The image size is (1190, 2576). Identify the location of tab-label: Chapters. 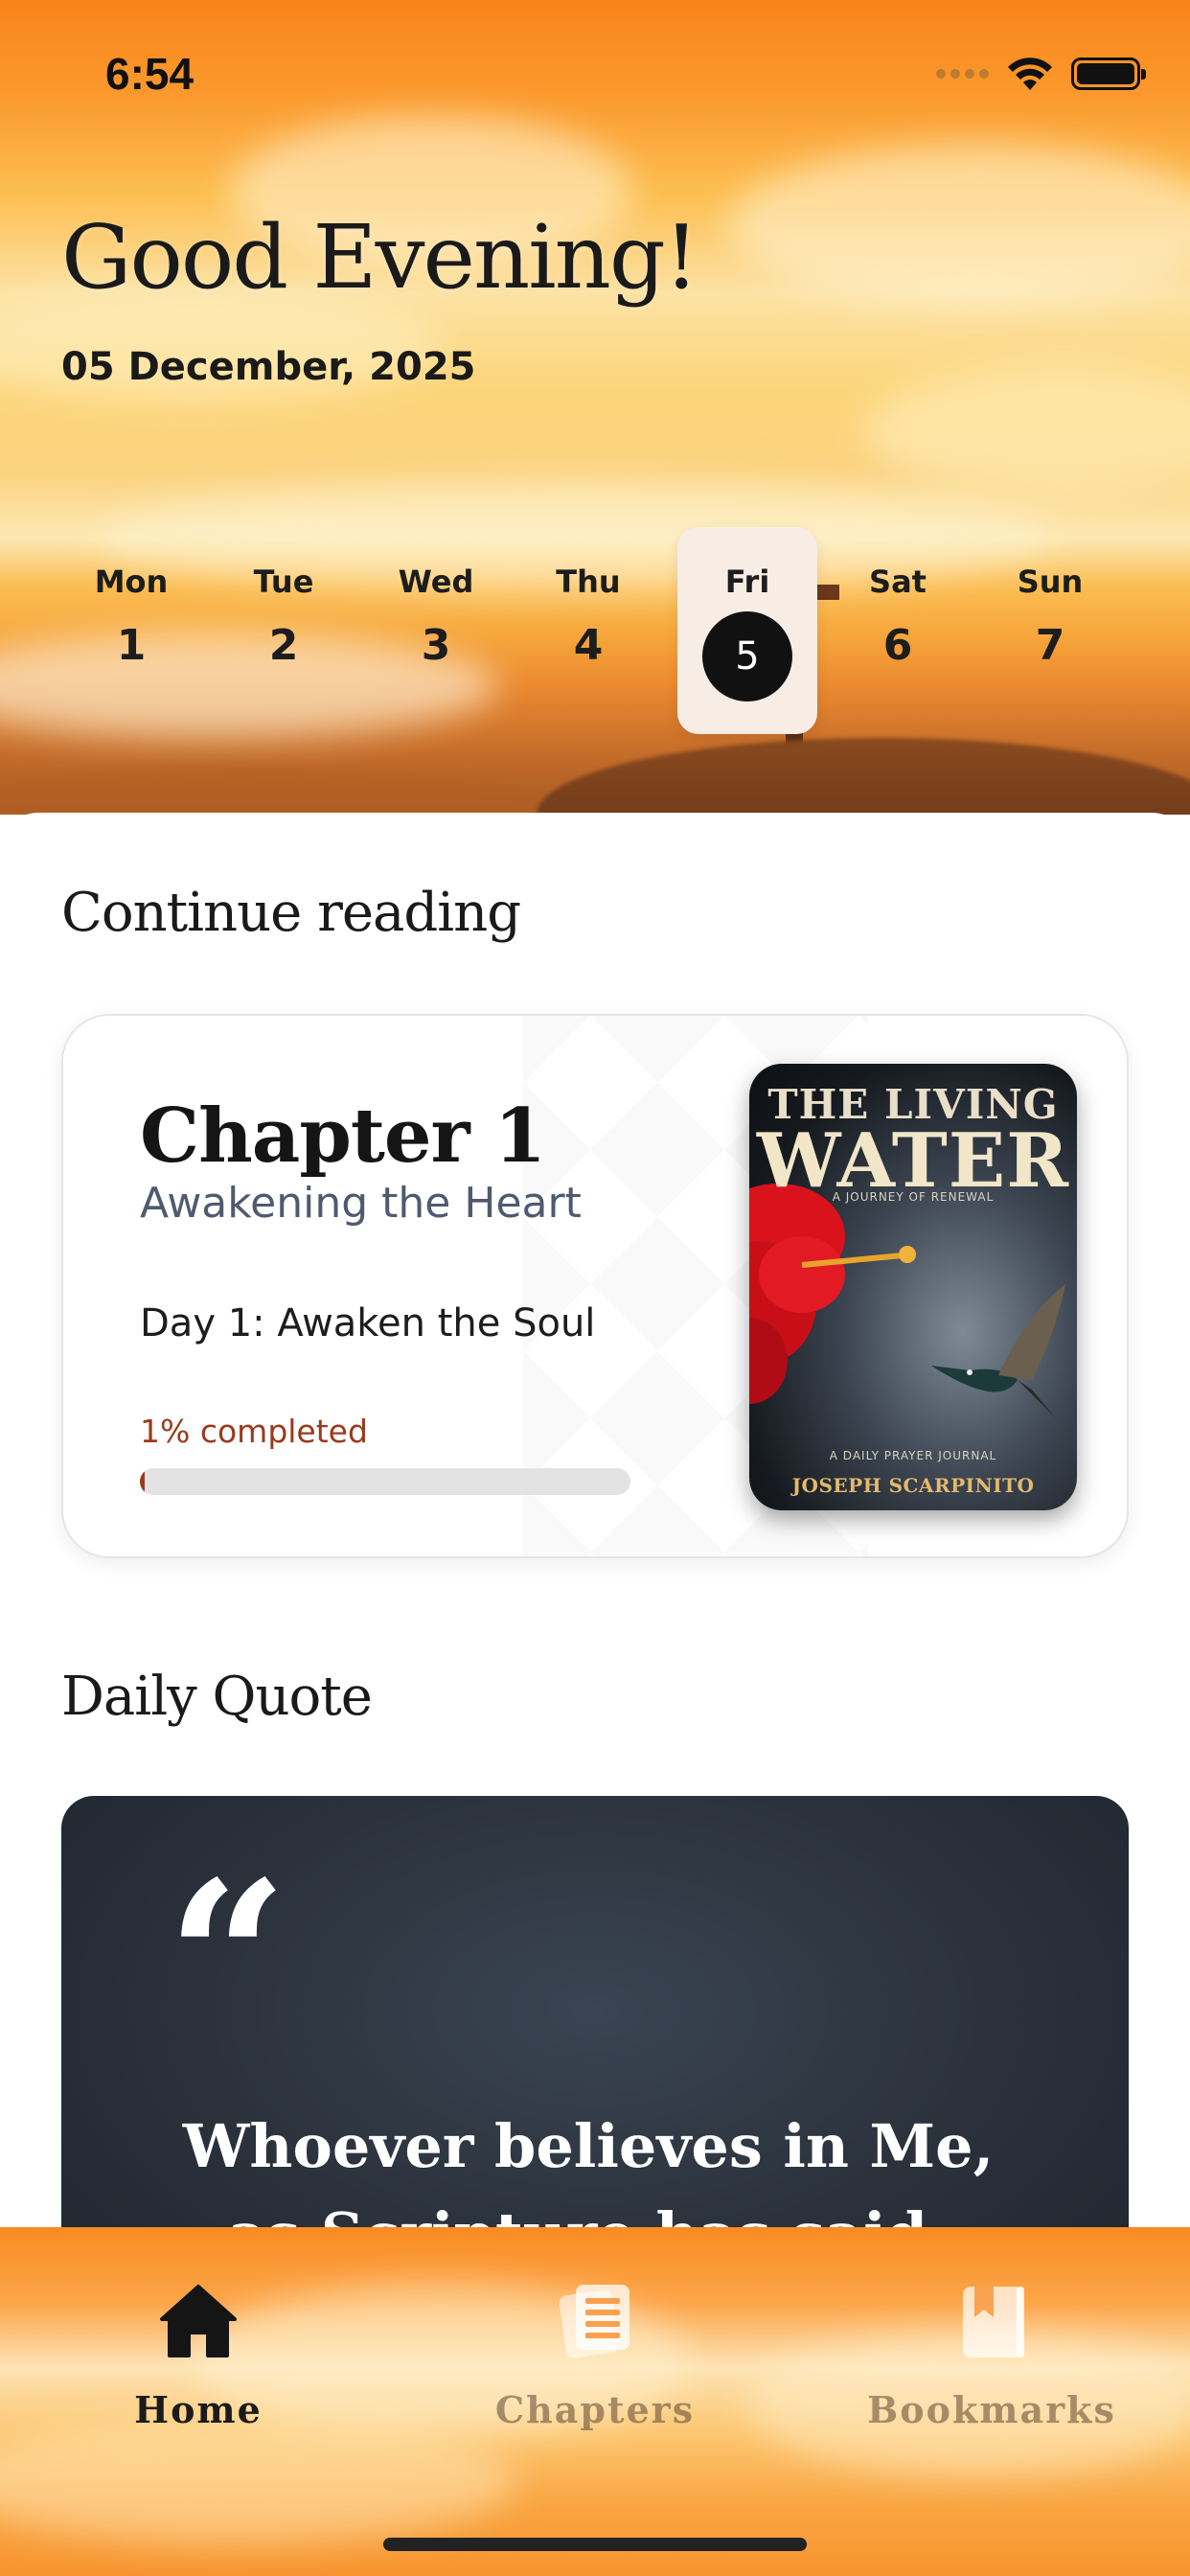
(595, 2409).